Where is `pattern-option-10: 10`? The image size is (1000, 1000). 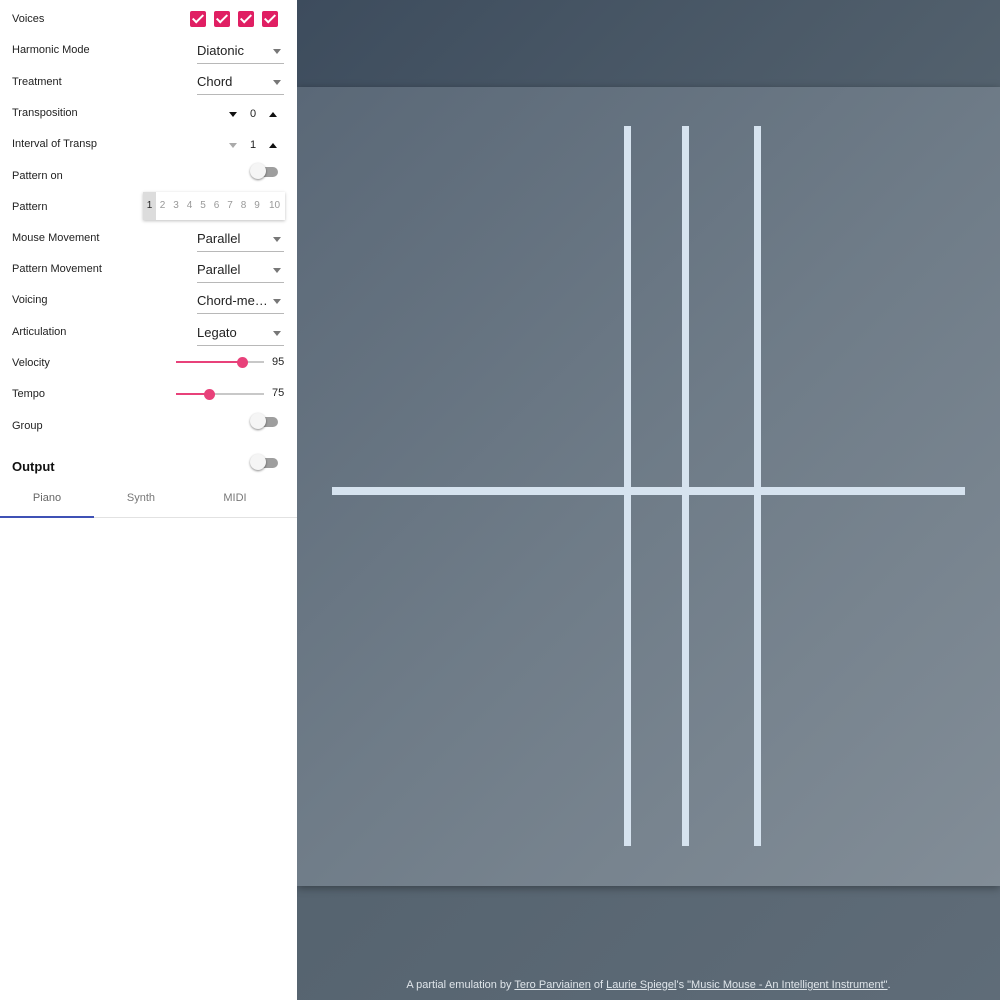
pattern-option-10: 10 is located at coordinates (274, 206).